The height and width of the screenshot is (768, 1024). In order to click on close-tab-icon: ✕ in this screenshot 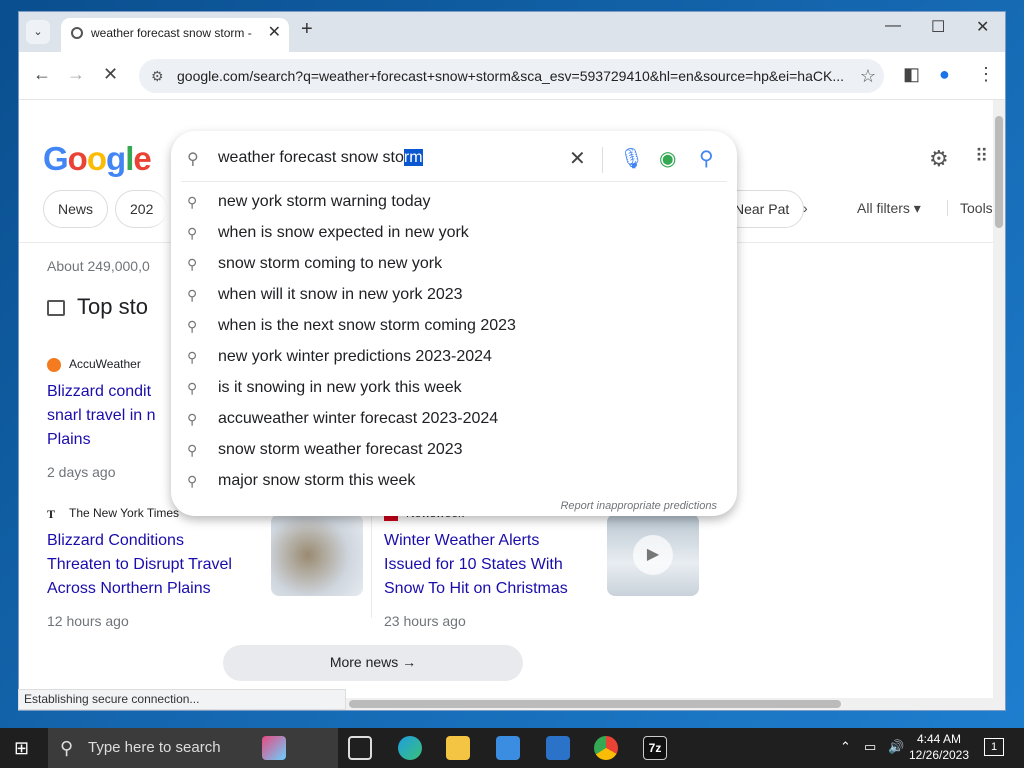, I will do `click(274, 33)`.